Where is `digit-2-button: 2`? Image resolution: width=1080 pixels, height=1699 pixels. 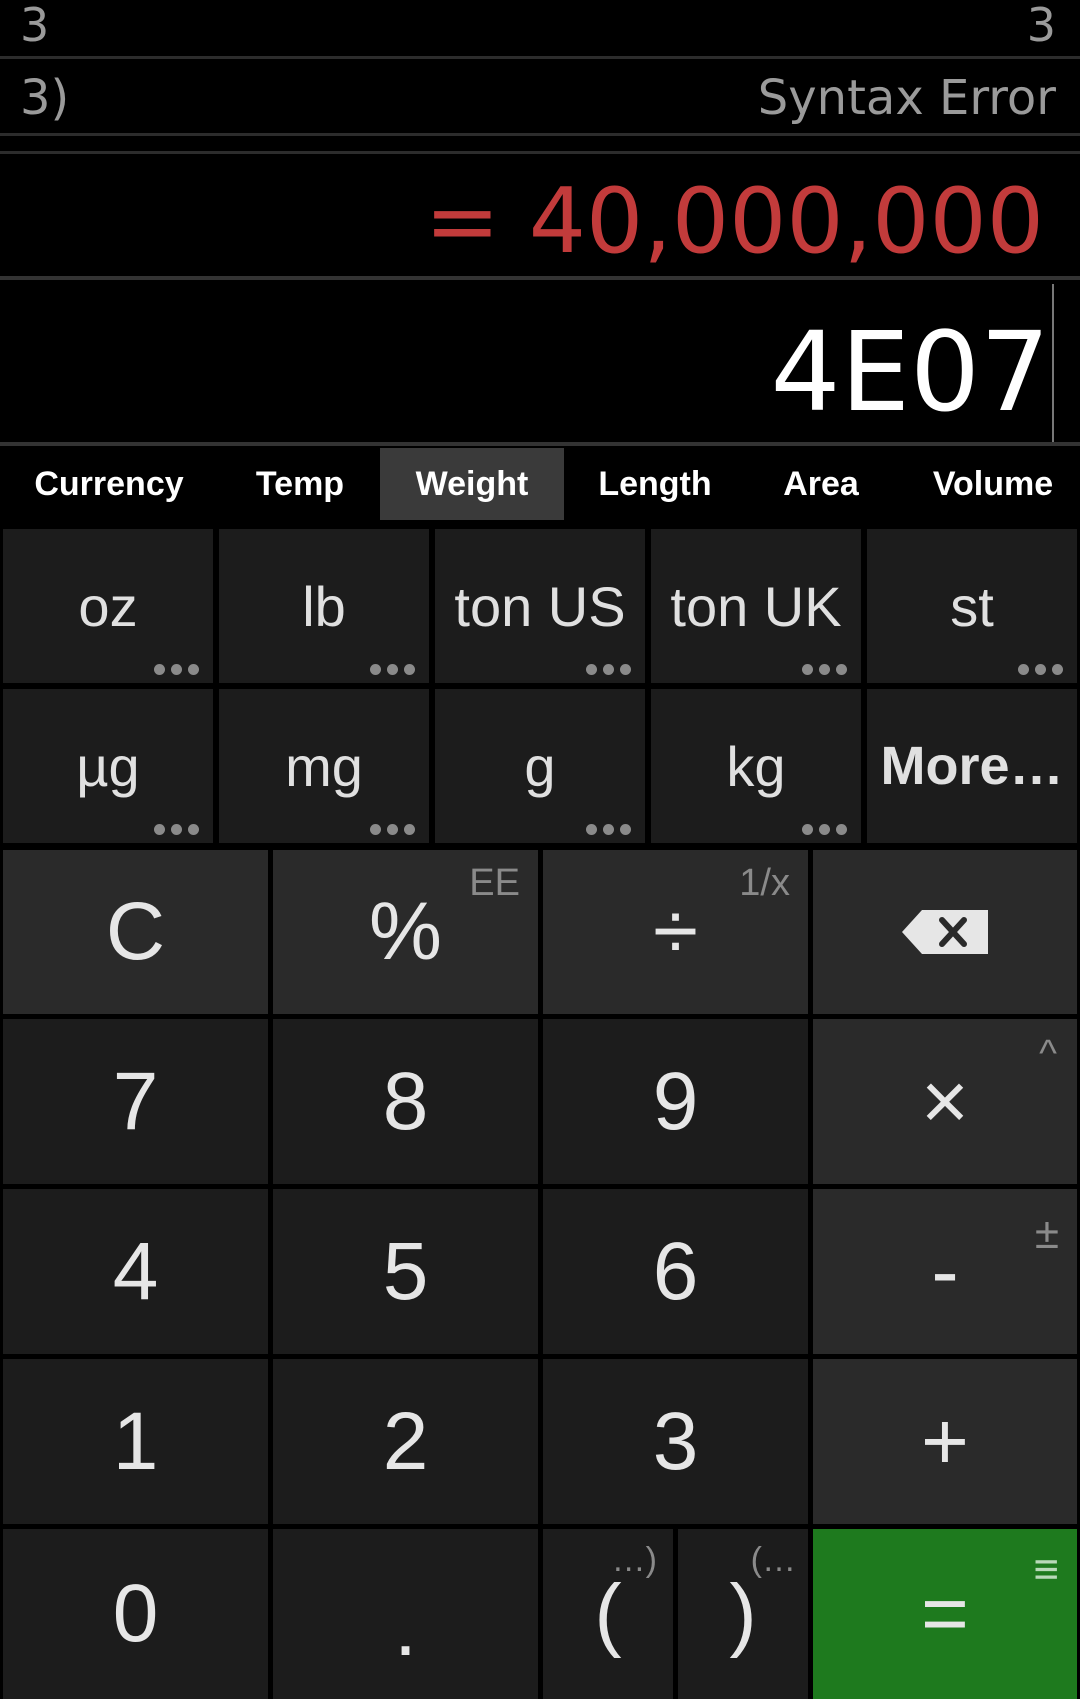
digit-2-button: 2 is located at coordinates (405, 1441).